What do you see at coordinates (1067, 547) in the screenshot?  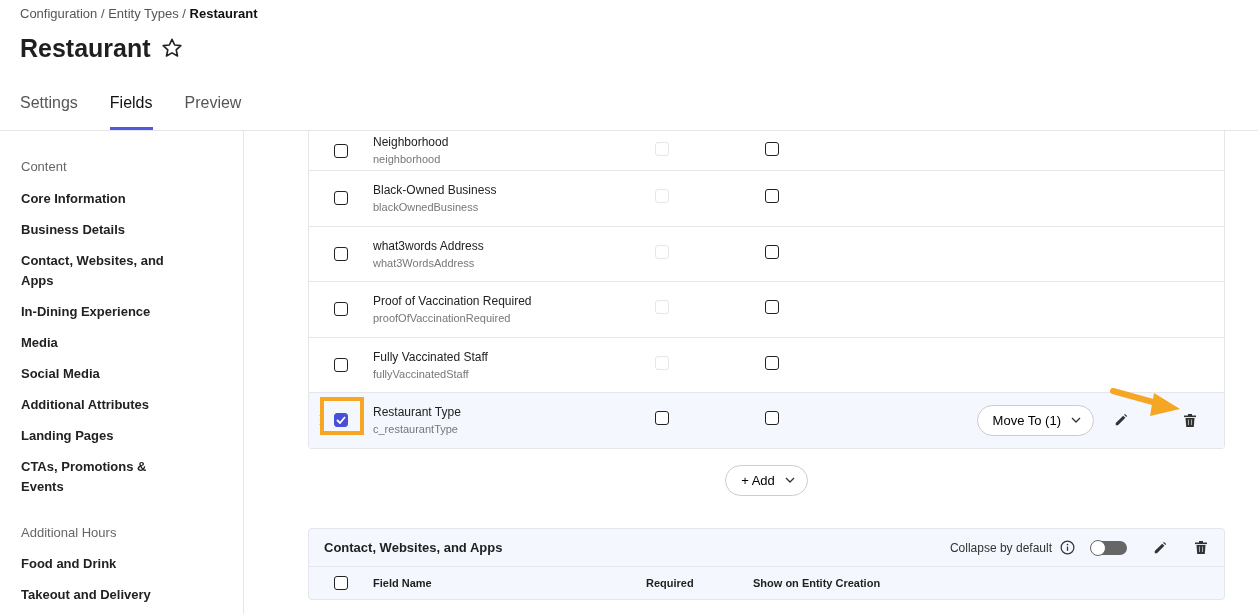 I see `info-icon` at bounding box center [1067, 547].